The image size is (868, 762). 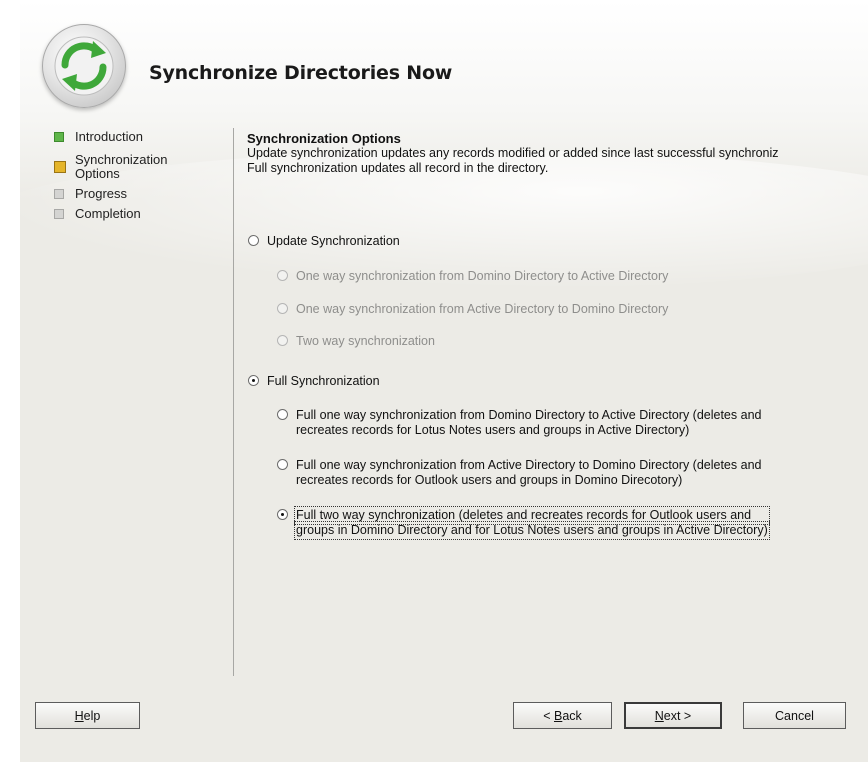 What do you see at coordinates (677, 715) in the screenshot?
I see `button-label: ext >` at bounding box center [677, 715].